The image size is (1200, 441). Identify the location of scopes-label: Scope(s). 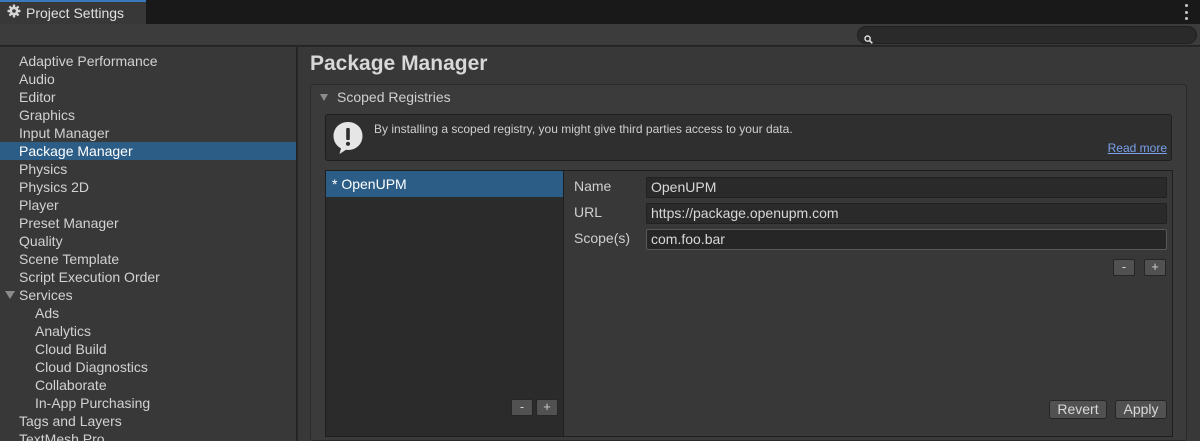
(602, 238).